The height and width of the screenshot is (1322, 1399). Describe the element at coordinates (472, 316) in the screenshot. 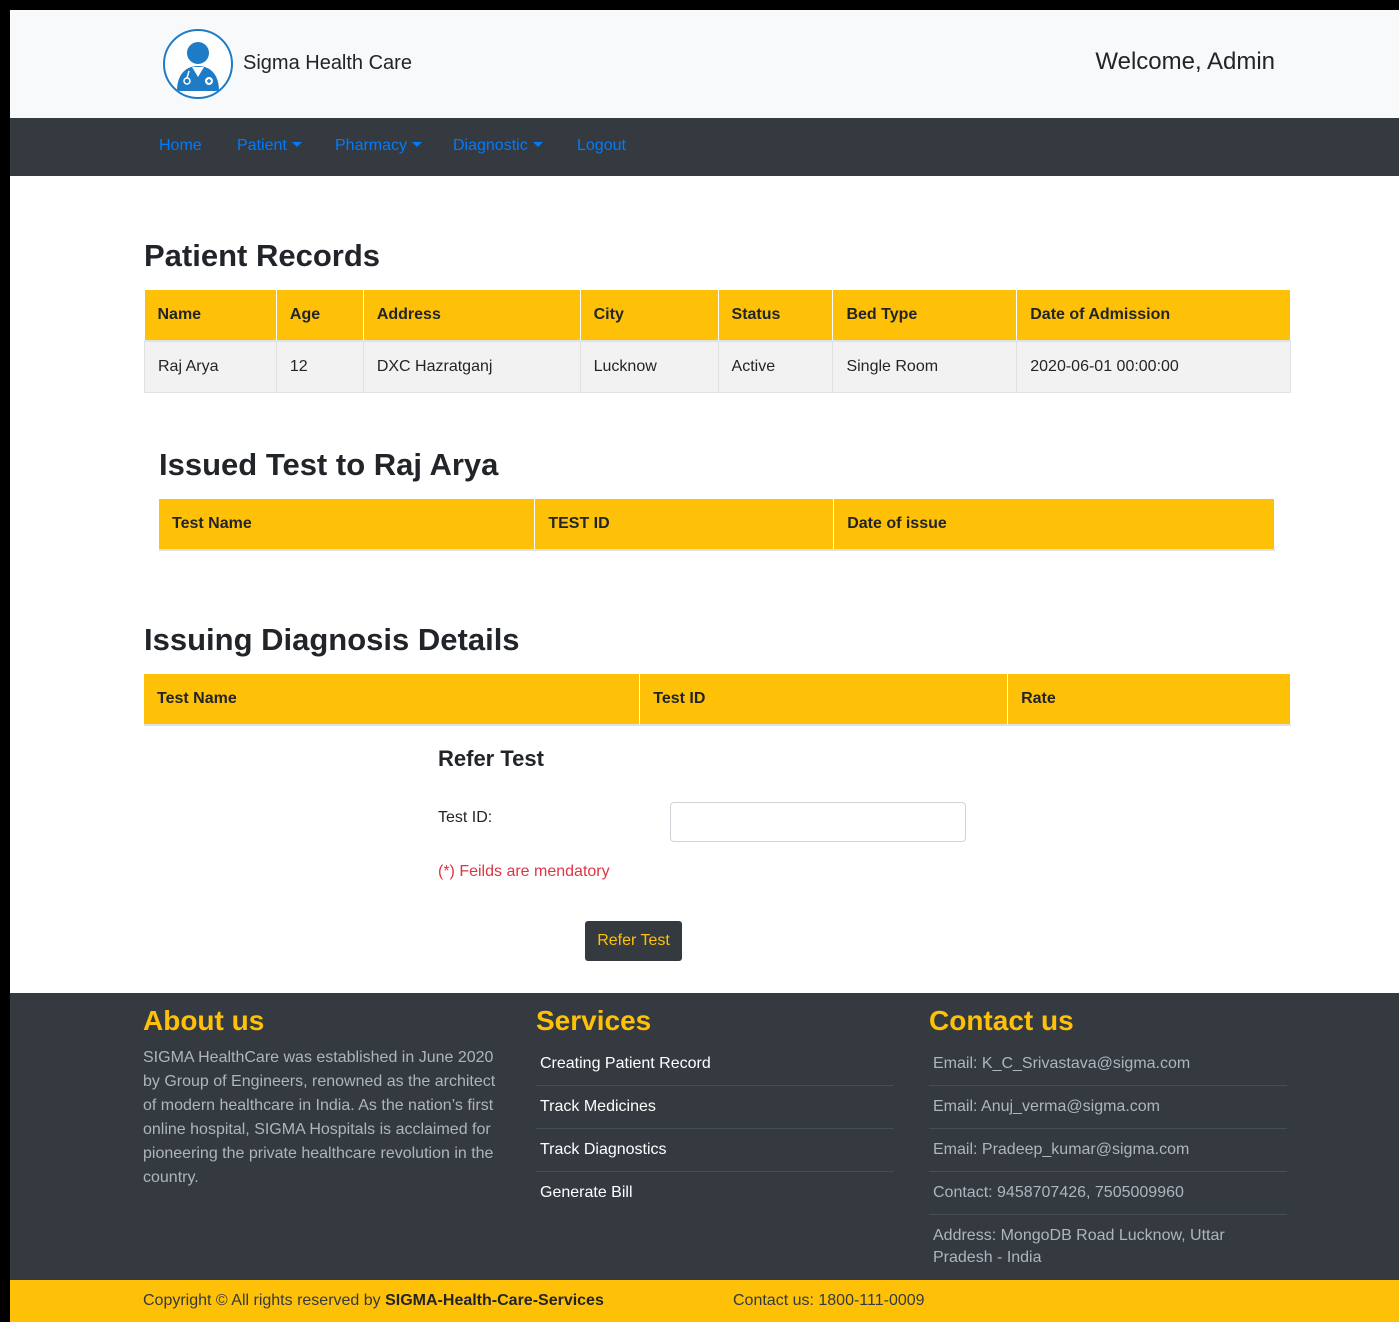

I see `column-header: Address` at that location.